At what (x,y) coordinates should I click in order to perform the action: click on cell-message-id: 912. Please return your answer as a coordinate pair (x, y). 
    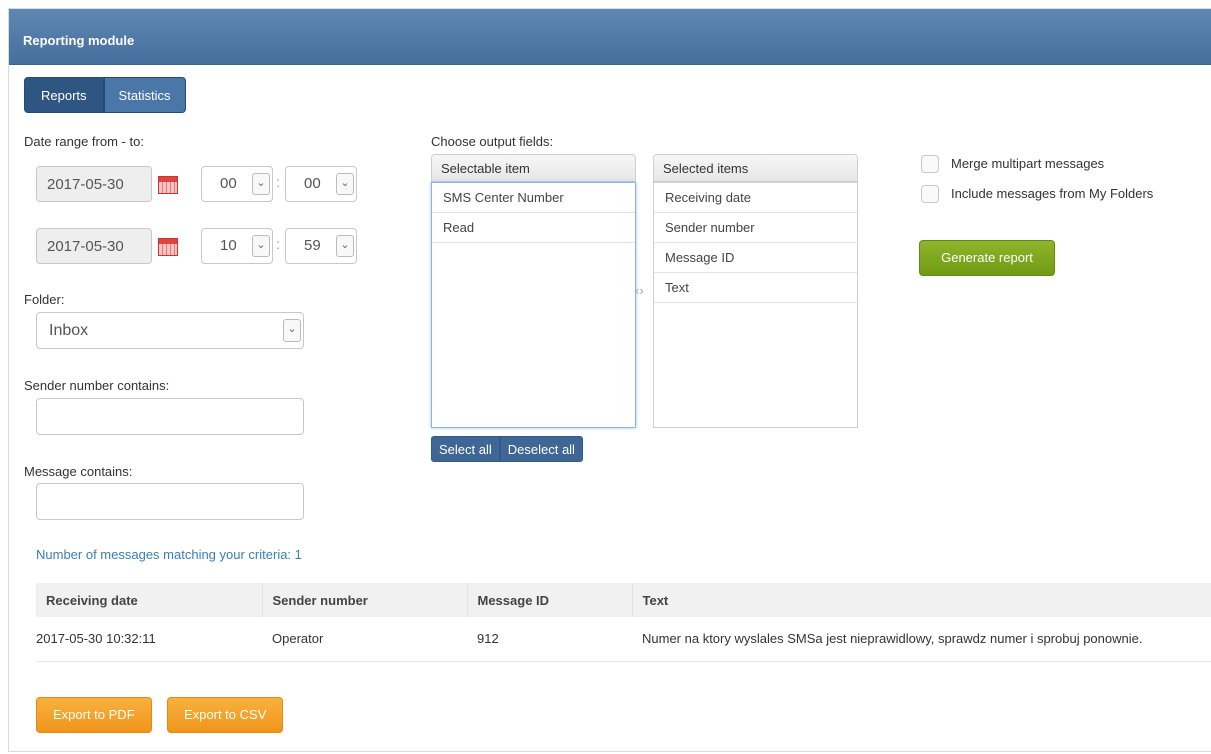
    Looking at the image, I should click on (549, 639).